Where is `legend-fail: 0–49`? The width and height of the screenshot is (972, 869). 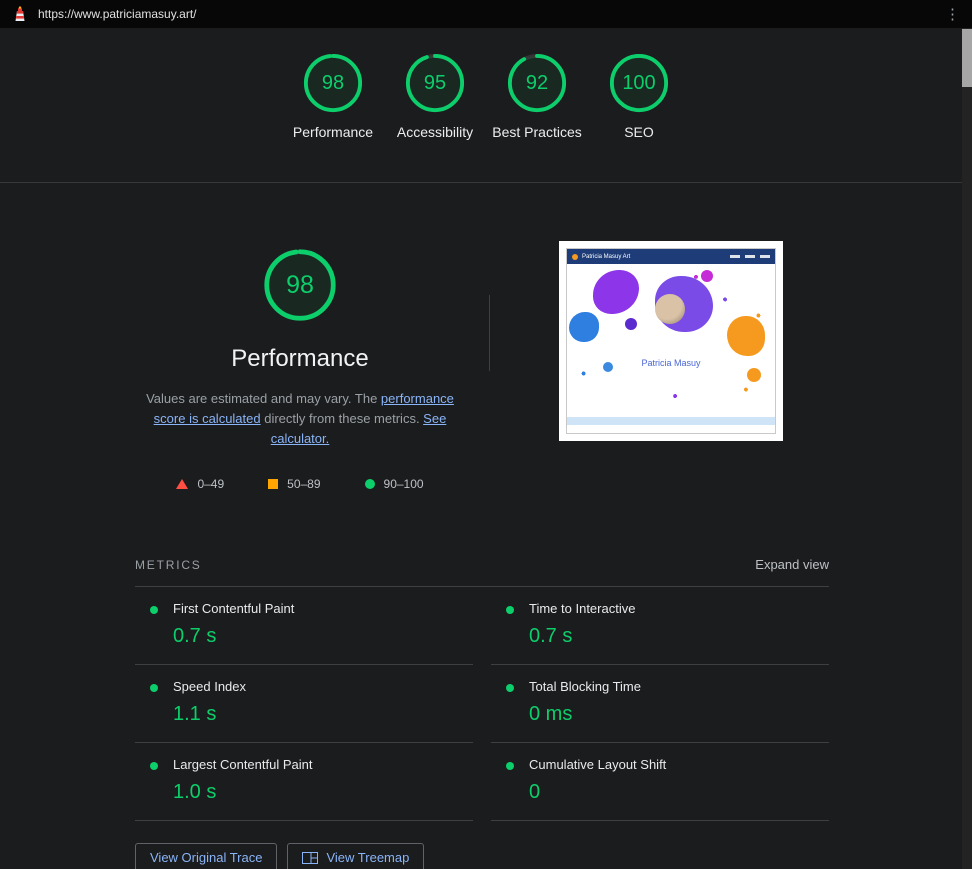 legend-fail: 0–49 is located at coordinates (200, 484).